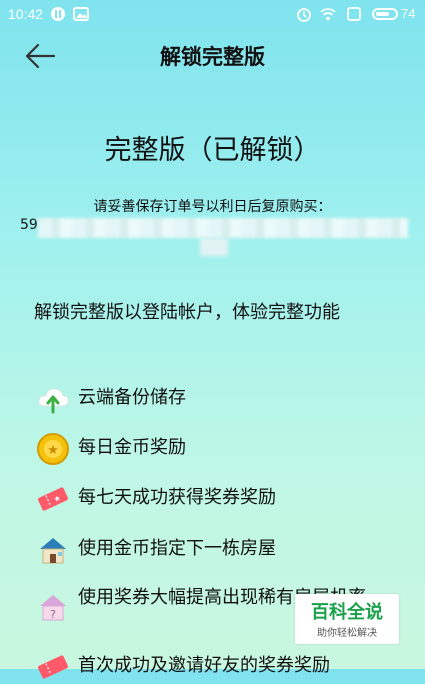  I want to click on gold-coin-icon: ★, so click(53, 449).